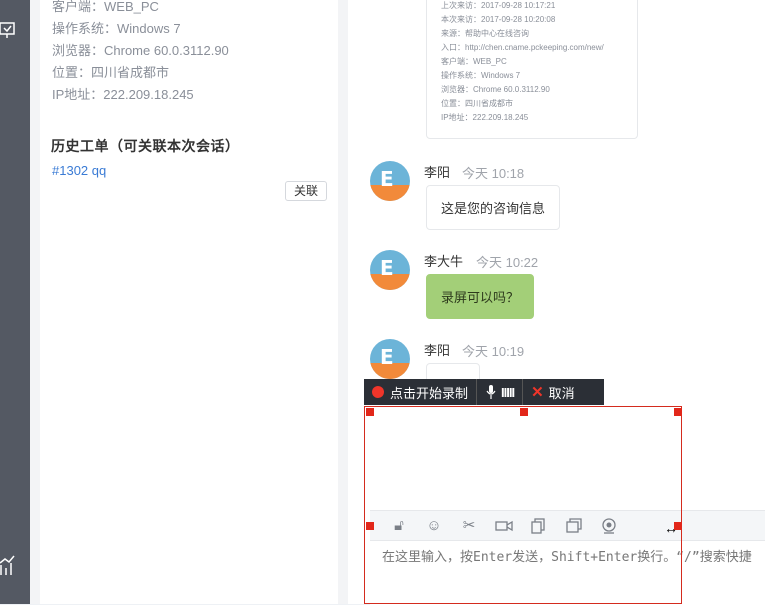  Describe the element at coordinates (500, 392) in the screenshot. I see `microphone-toggle: IIIII` at that location.